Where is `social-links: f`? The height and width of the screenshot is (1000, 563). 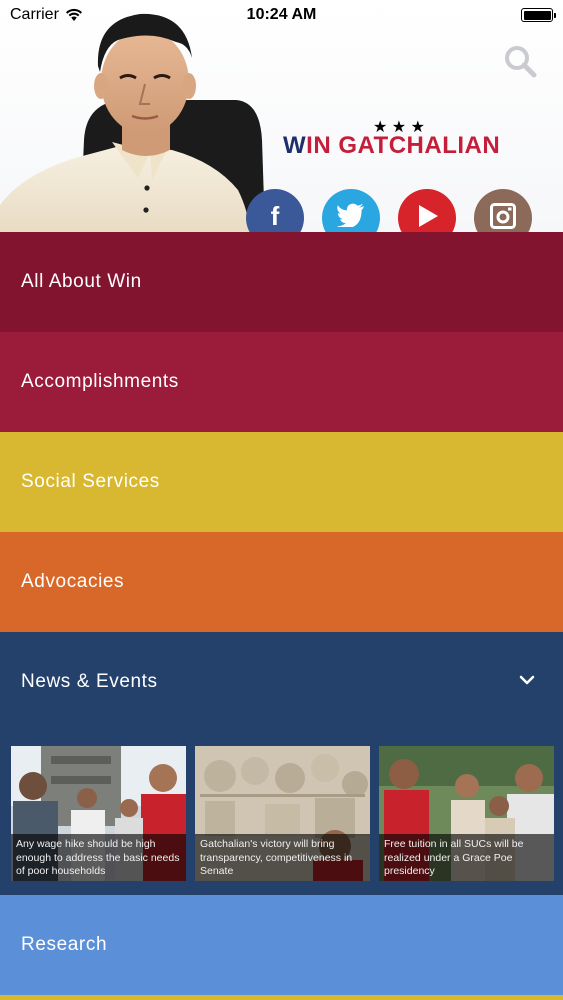 social-links: f is located at coordinates (389, 210).